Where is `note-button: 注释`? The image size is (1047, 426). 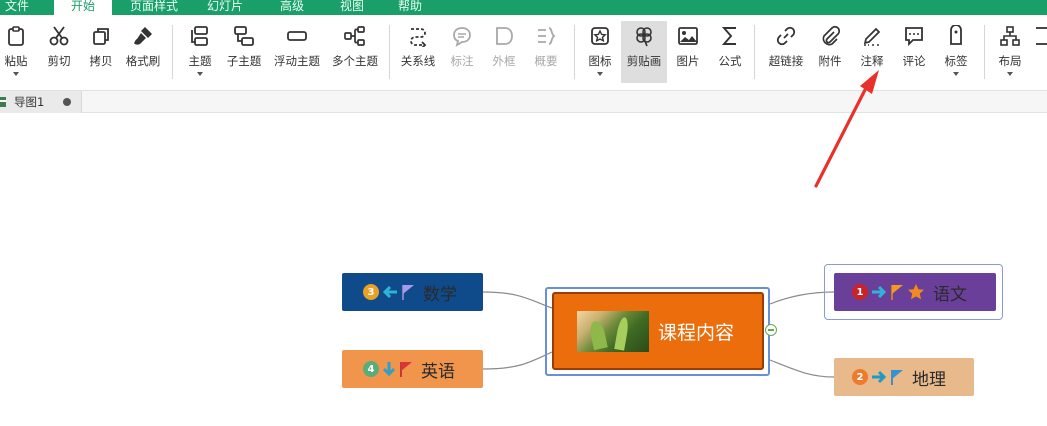
note-button: 注释 is located at coordinates (872, 53).